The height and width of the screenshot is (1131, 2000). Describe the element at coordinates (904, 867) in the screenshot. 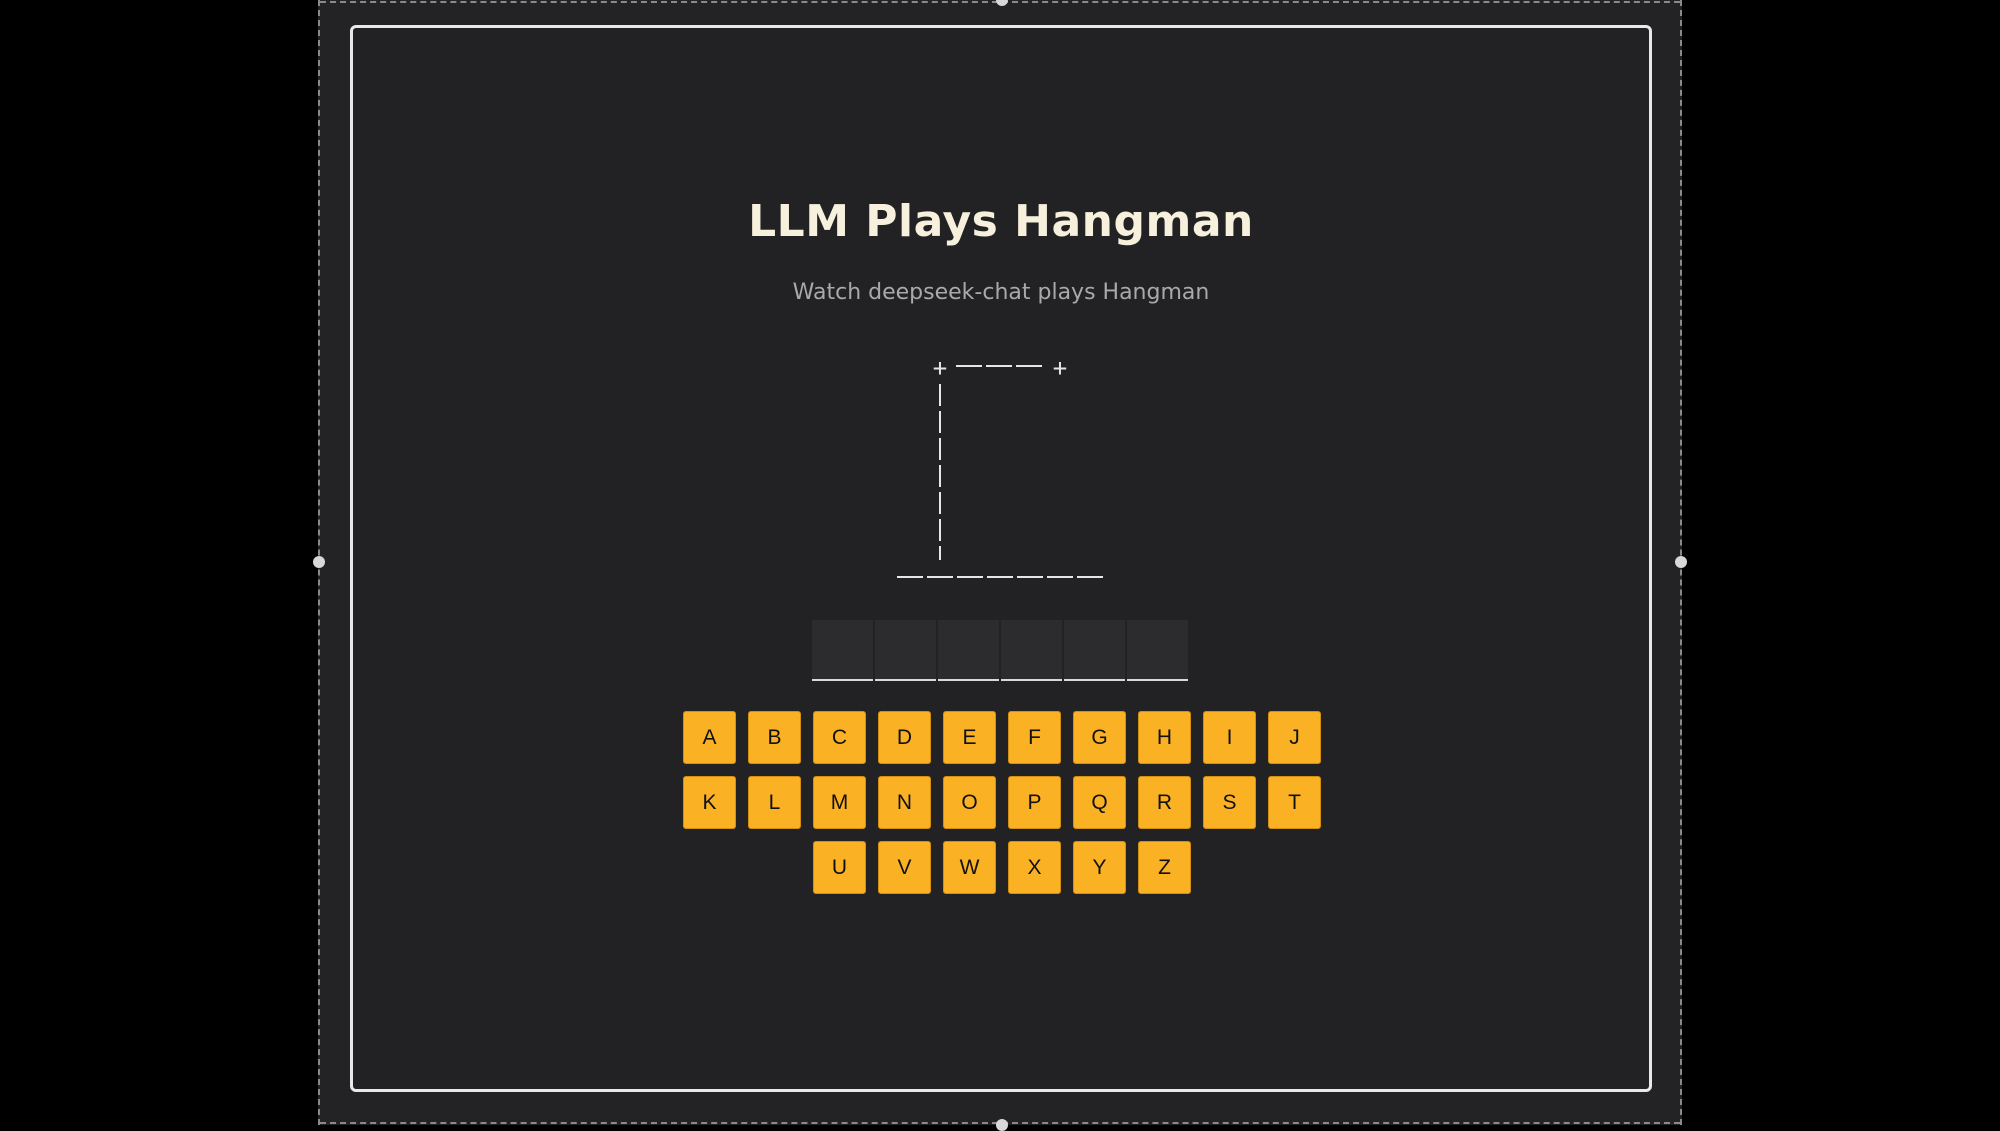

I see `key-v-button: V` at that location.